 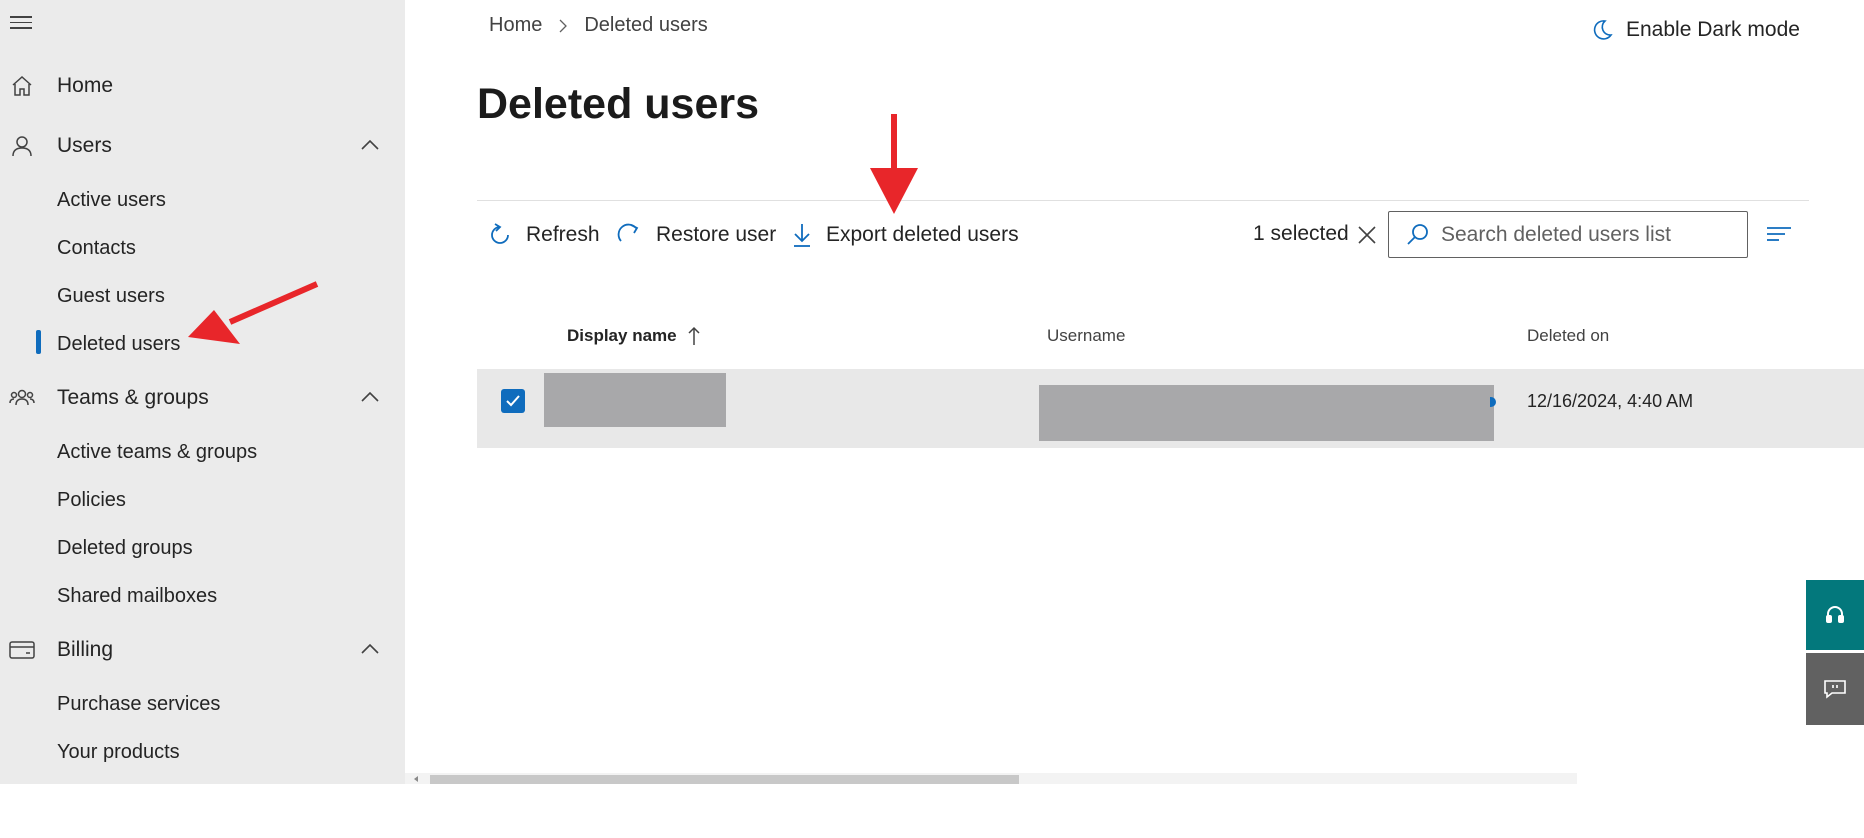 What do you see at coordinates (1568, 336) in the screenshot?
I see `column-header-deleted-on: Deleted on` at bounding box center [1568, 336].